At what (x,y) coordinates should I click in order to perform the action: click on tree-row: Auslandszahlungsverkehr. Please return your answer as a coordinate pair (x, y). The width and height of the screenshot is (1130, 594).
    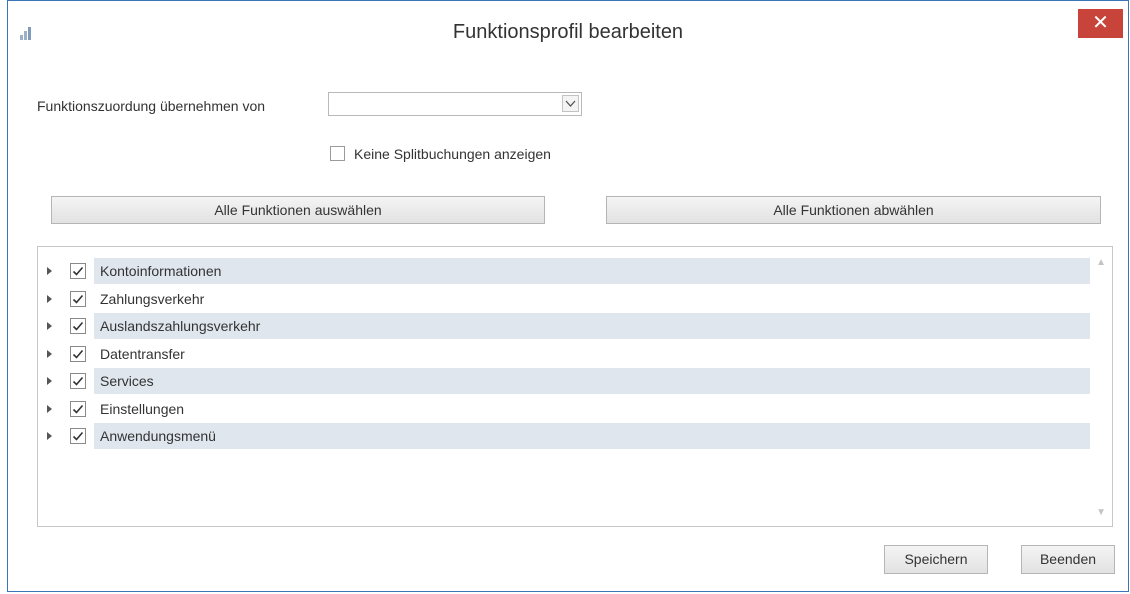
    Looking at the image, I should click on (568, 326).